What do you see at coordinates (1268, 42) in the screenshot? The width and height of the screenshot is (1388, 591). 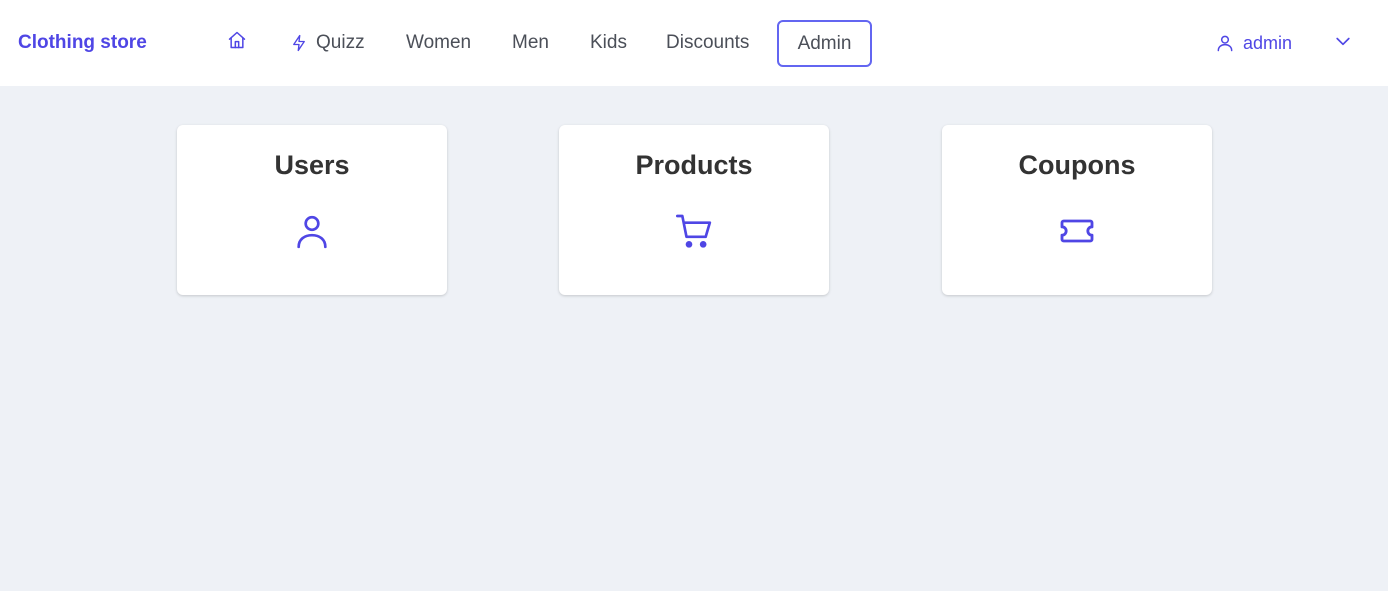 I see `user-name: admin` at bounding box center [1268, 42].